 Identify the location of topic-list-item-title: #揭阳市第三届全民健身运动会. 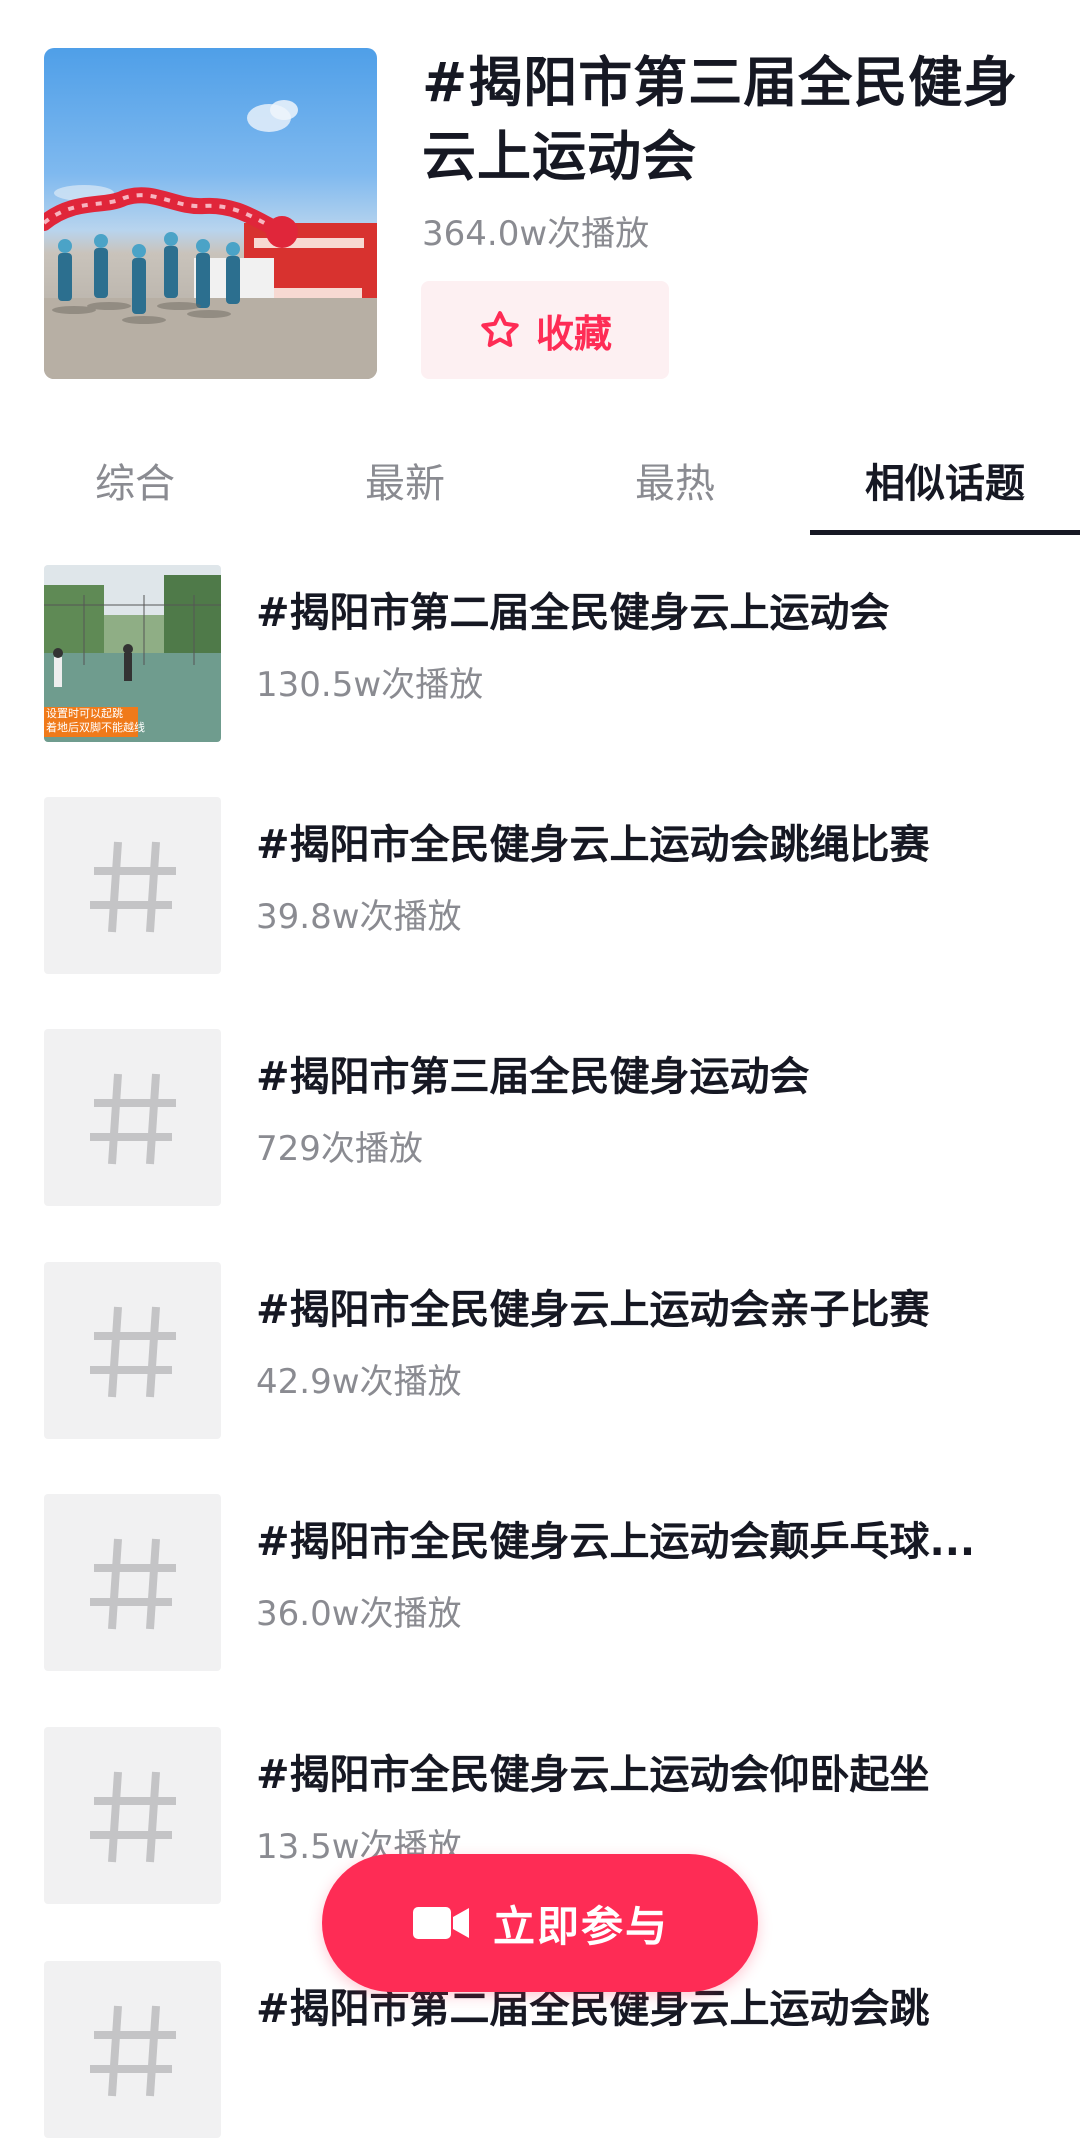
(533, 1077).